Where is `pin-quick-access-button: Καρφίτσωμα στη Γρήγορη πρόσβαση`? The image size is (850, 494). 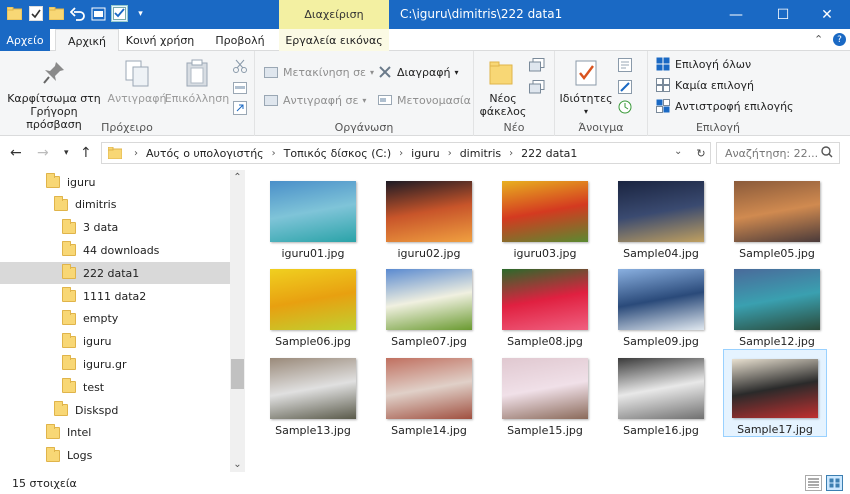 pin-quick-access-button: Καρφίτσωμα στη Γρήγορη πρόσβαση is located at coordinates (54, 94).